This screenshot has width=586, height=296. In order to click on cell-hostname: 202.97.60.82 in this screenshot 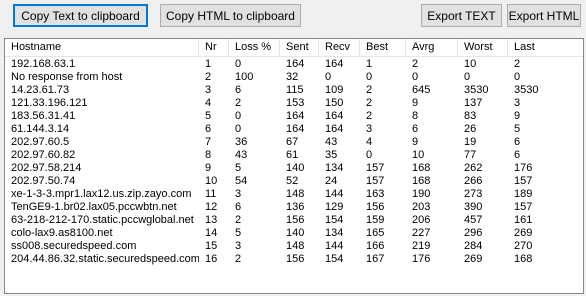, I will do `click(43, 155)`.